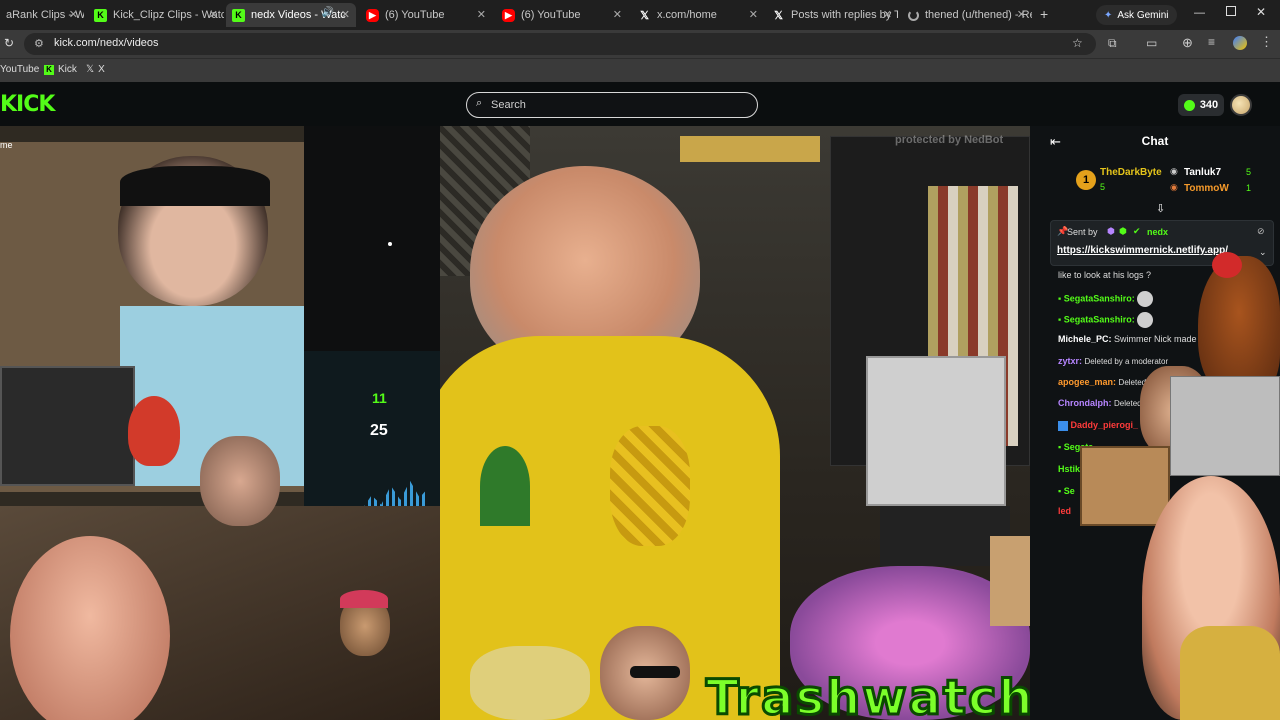 The image size is (1280, 720). What do you see at coordinates (1187, 43) in the screenshot?
I see `download-icon: ⊕` at bounding box center [1187, 43].